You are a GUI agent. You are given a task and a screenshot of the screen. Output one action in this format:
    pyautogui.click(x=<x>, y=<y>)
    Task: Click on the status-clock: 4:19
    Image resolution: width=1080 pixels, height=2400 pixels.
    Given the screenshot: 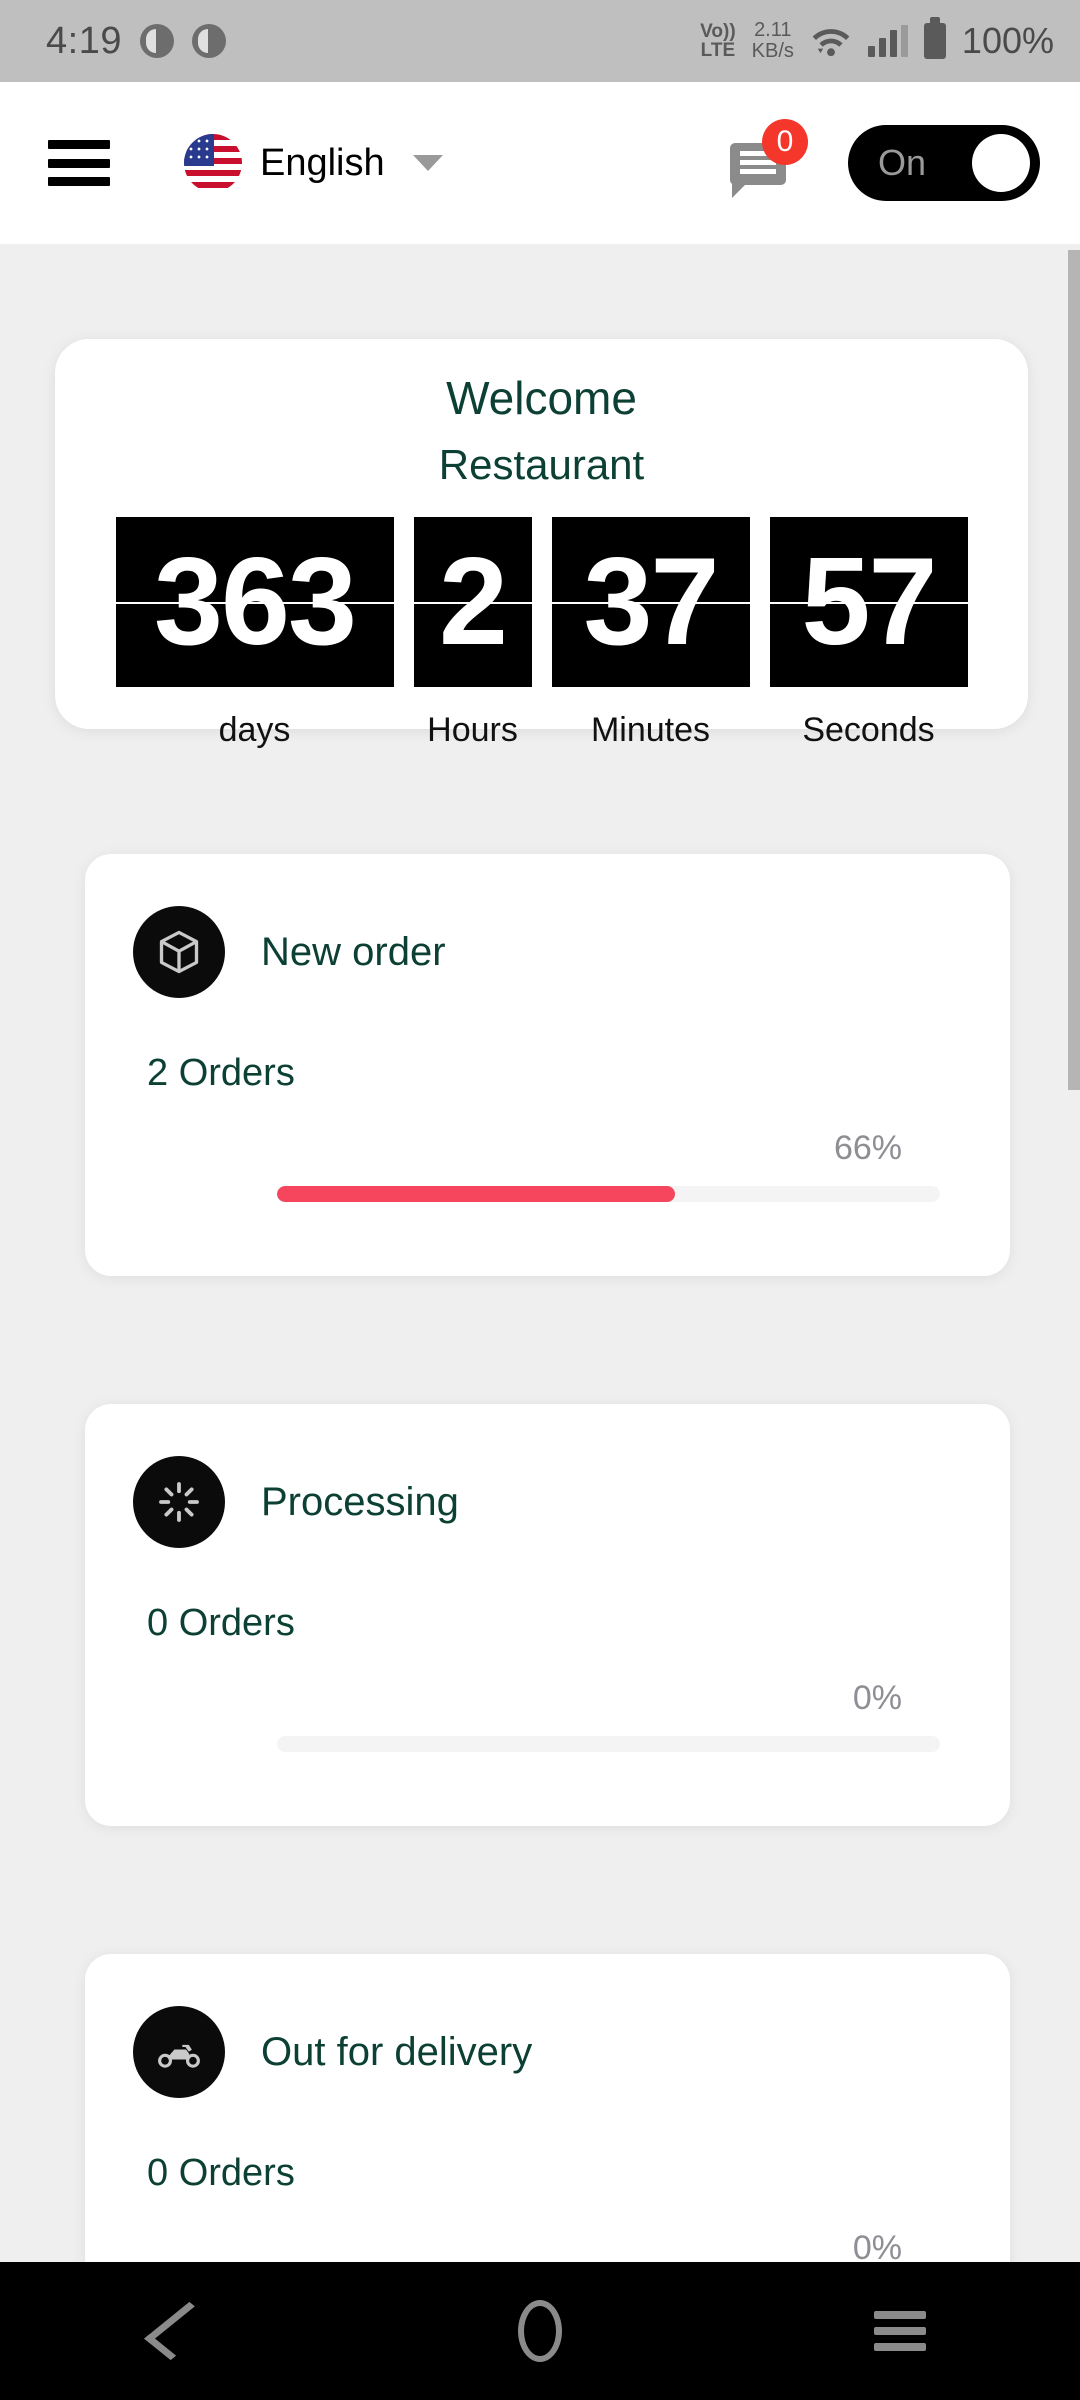 What is the action you would take?
    pyautogui.click(x=84, y=40)
    